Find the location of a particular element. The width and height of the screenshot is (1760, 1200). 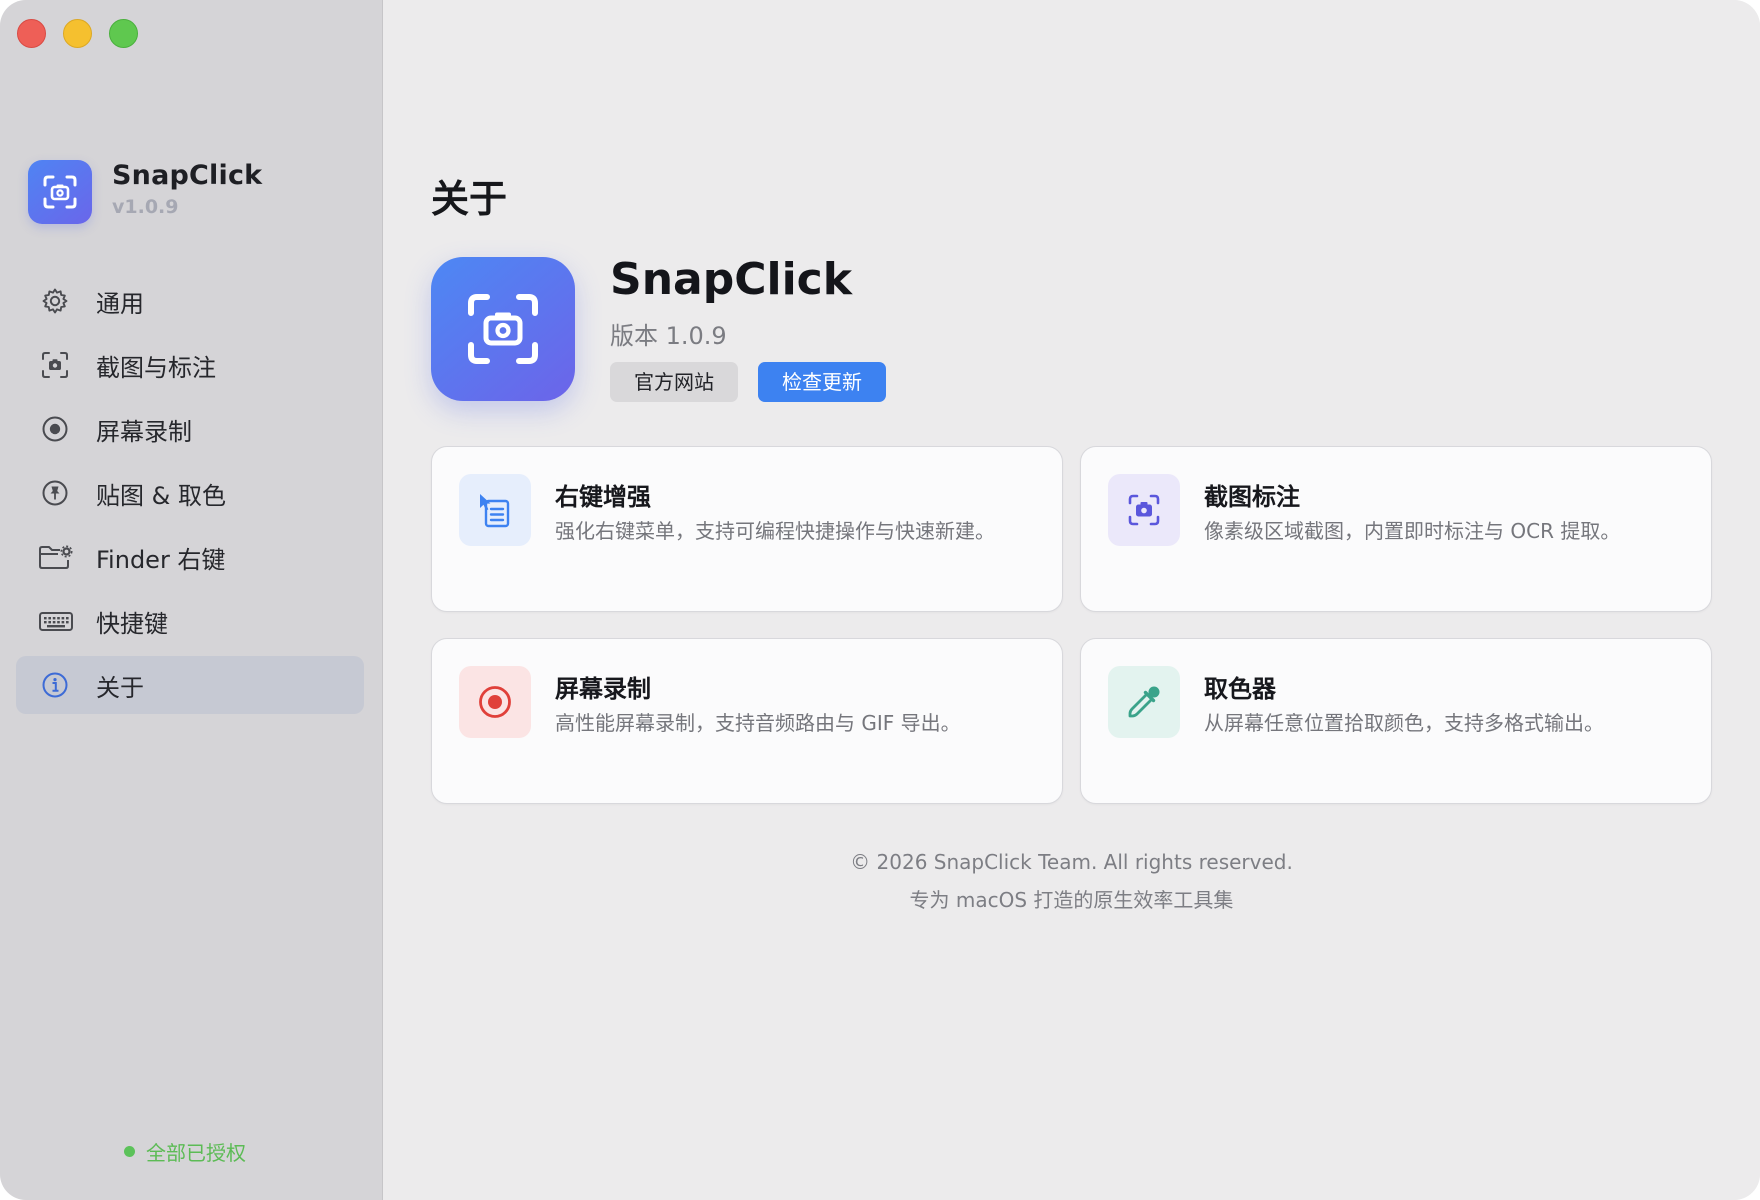

close-window-button is located at coordinates (31, 33).